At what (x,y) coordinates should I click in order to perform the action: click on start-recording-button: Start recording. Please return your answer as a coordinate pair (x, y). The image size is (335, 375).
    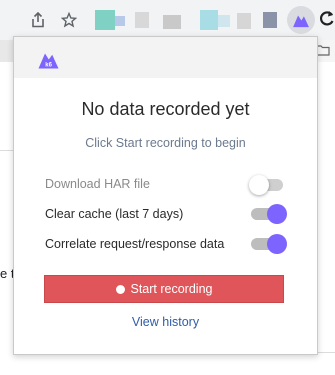
    Looking at the image, I should click on (164, 289).